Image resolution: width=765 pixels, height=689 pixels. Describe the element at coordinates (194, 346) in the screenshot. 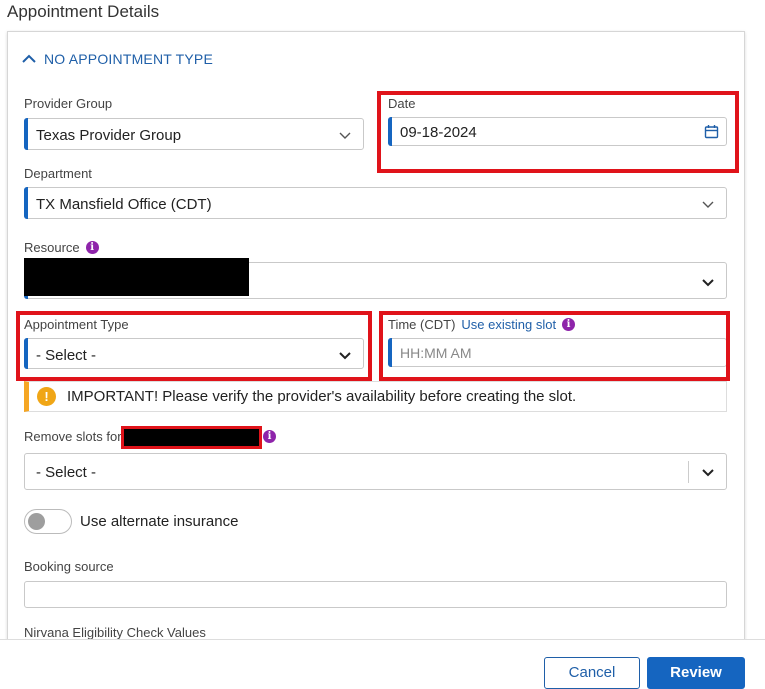

I see `appointment-type-highlight-box` at that location.